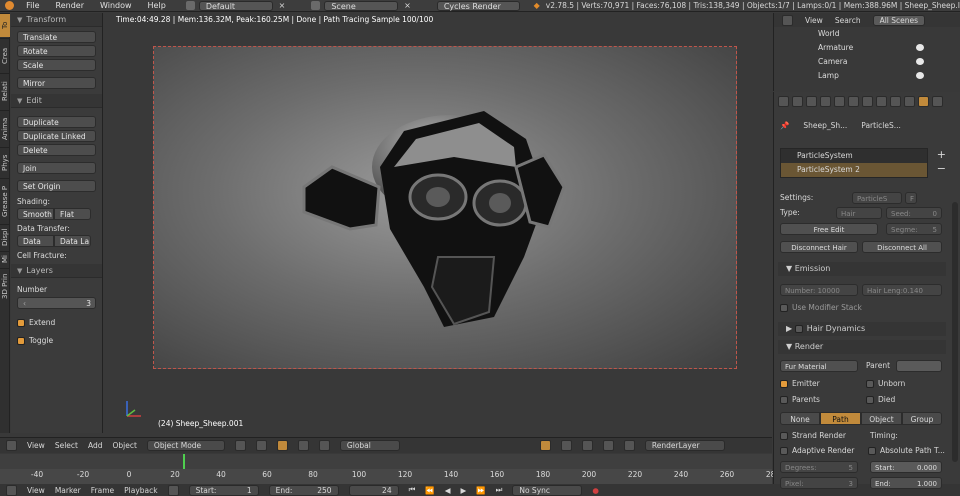 The width and height of the screenshot is (960, 496). Describe the element at coordinates (937, 101) in the screenshot. I see `physics-tab-icon` at that location.